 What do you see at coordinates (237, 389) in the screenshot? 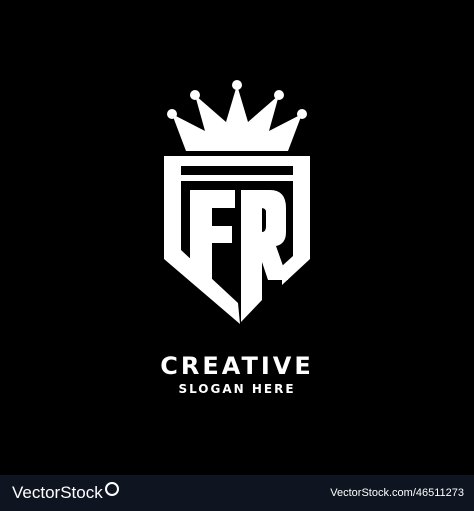
I see `logo-tagline: SLOGAN HERE` at bounding box center [237, 389].